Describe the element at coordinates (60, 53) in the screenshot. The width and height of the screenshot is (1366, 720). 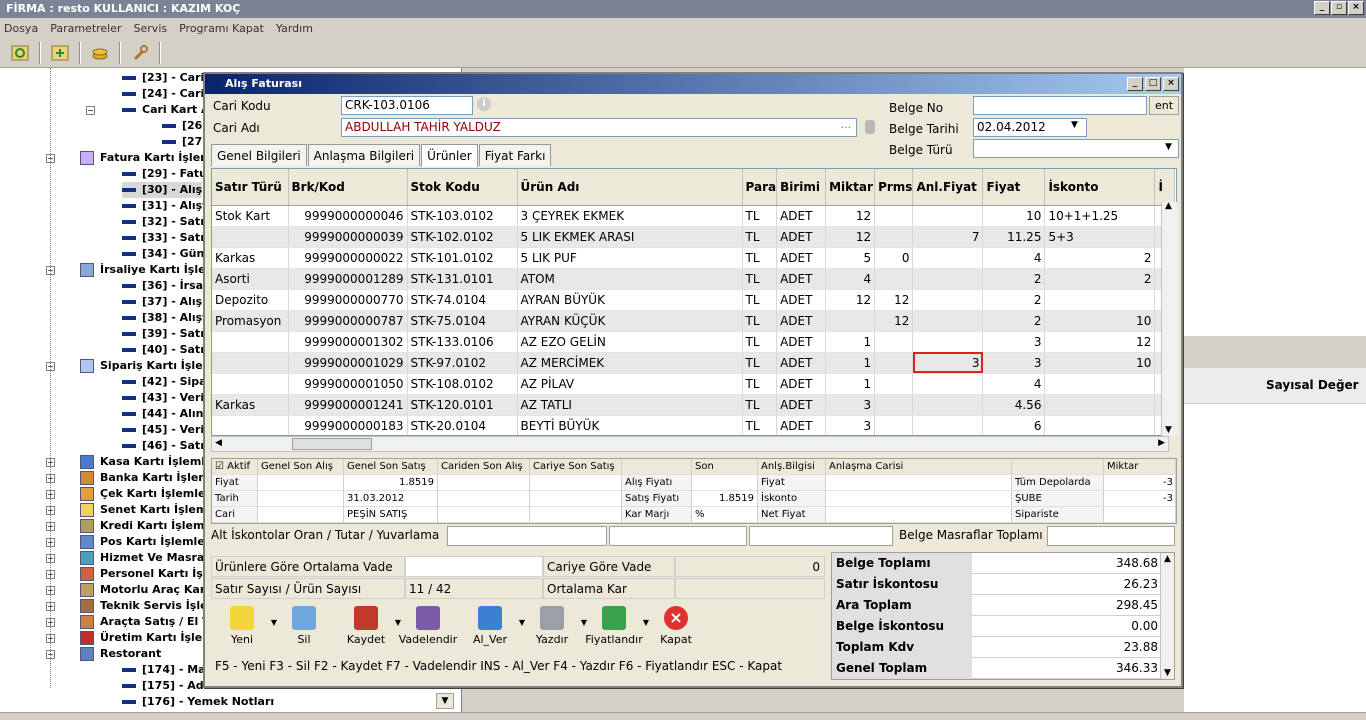
I see `add-window-icon` at that location.